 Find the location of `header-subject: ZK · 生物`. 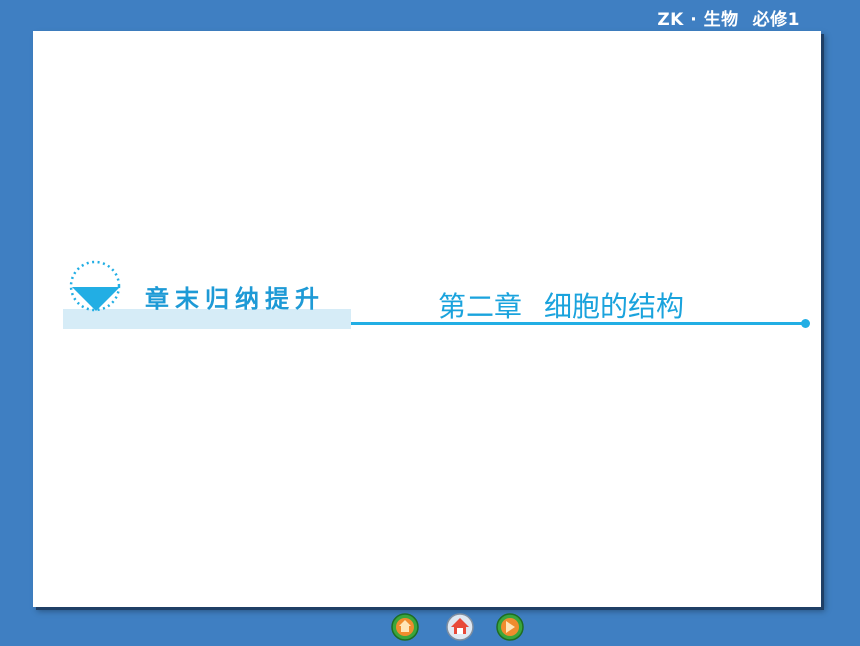

header-subject: ZK · 生物 is located at coordinates (698, 20).